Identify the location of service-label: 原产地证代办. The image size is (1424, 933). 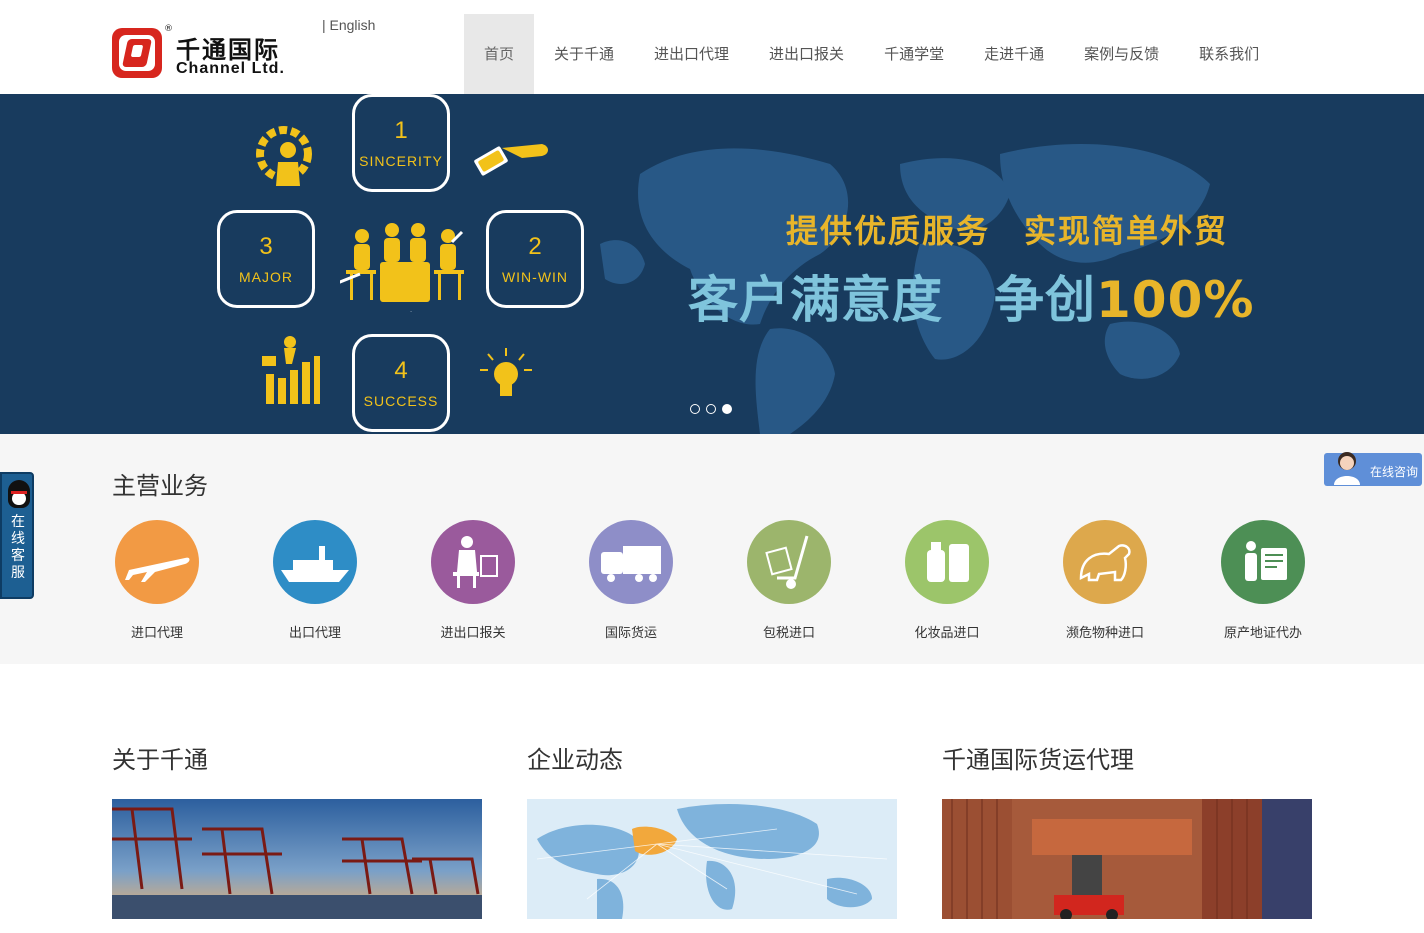
(1262, 633).